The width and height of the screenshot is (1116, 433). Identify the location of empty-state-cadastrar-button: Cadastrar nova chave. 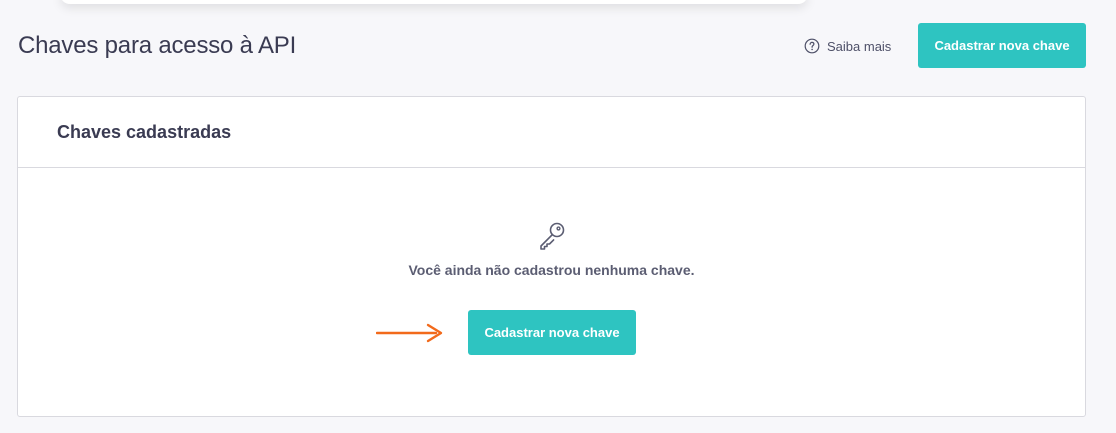
(552, 332).